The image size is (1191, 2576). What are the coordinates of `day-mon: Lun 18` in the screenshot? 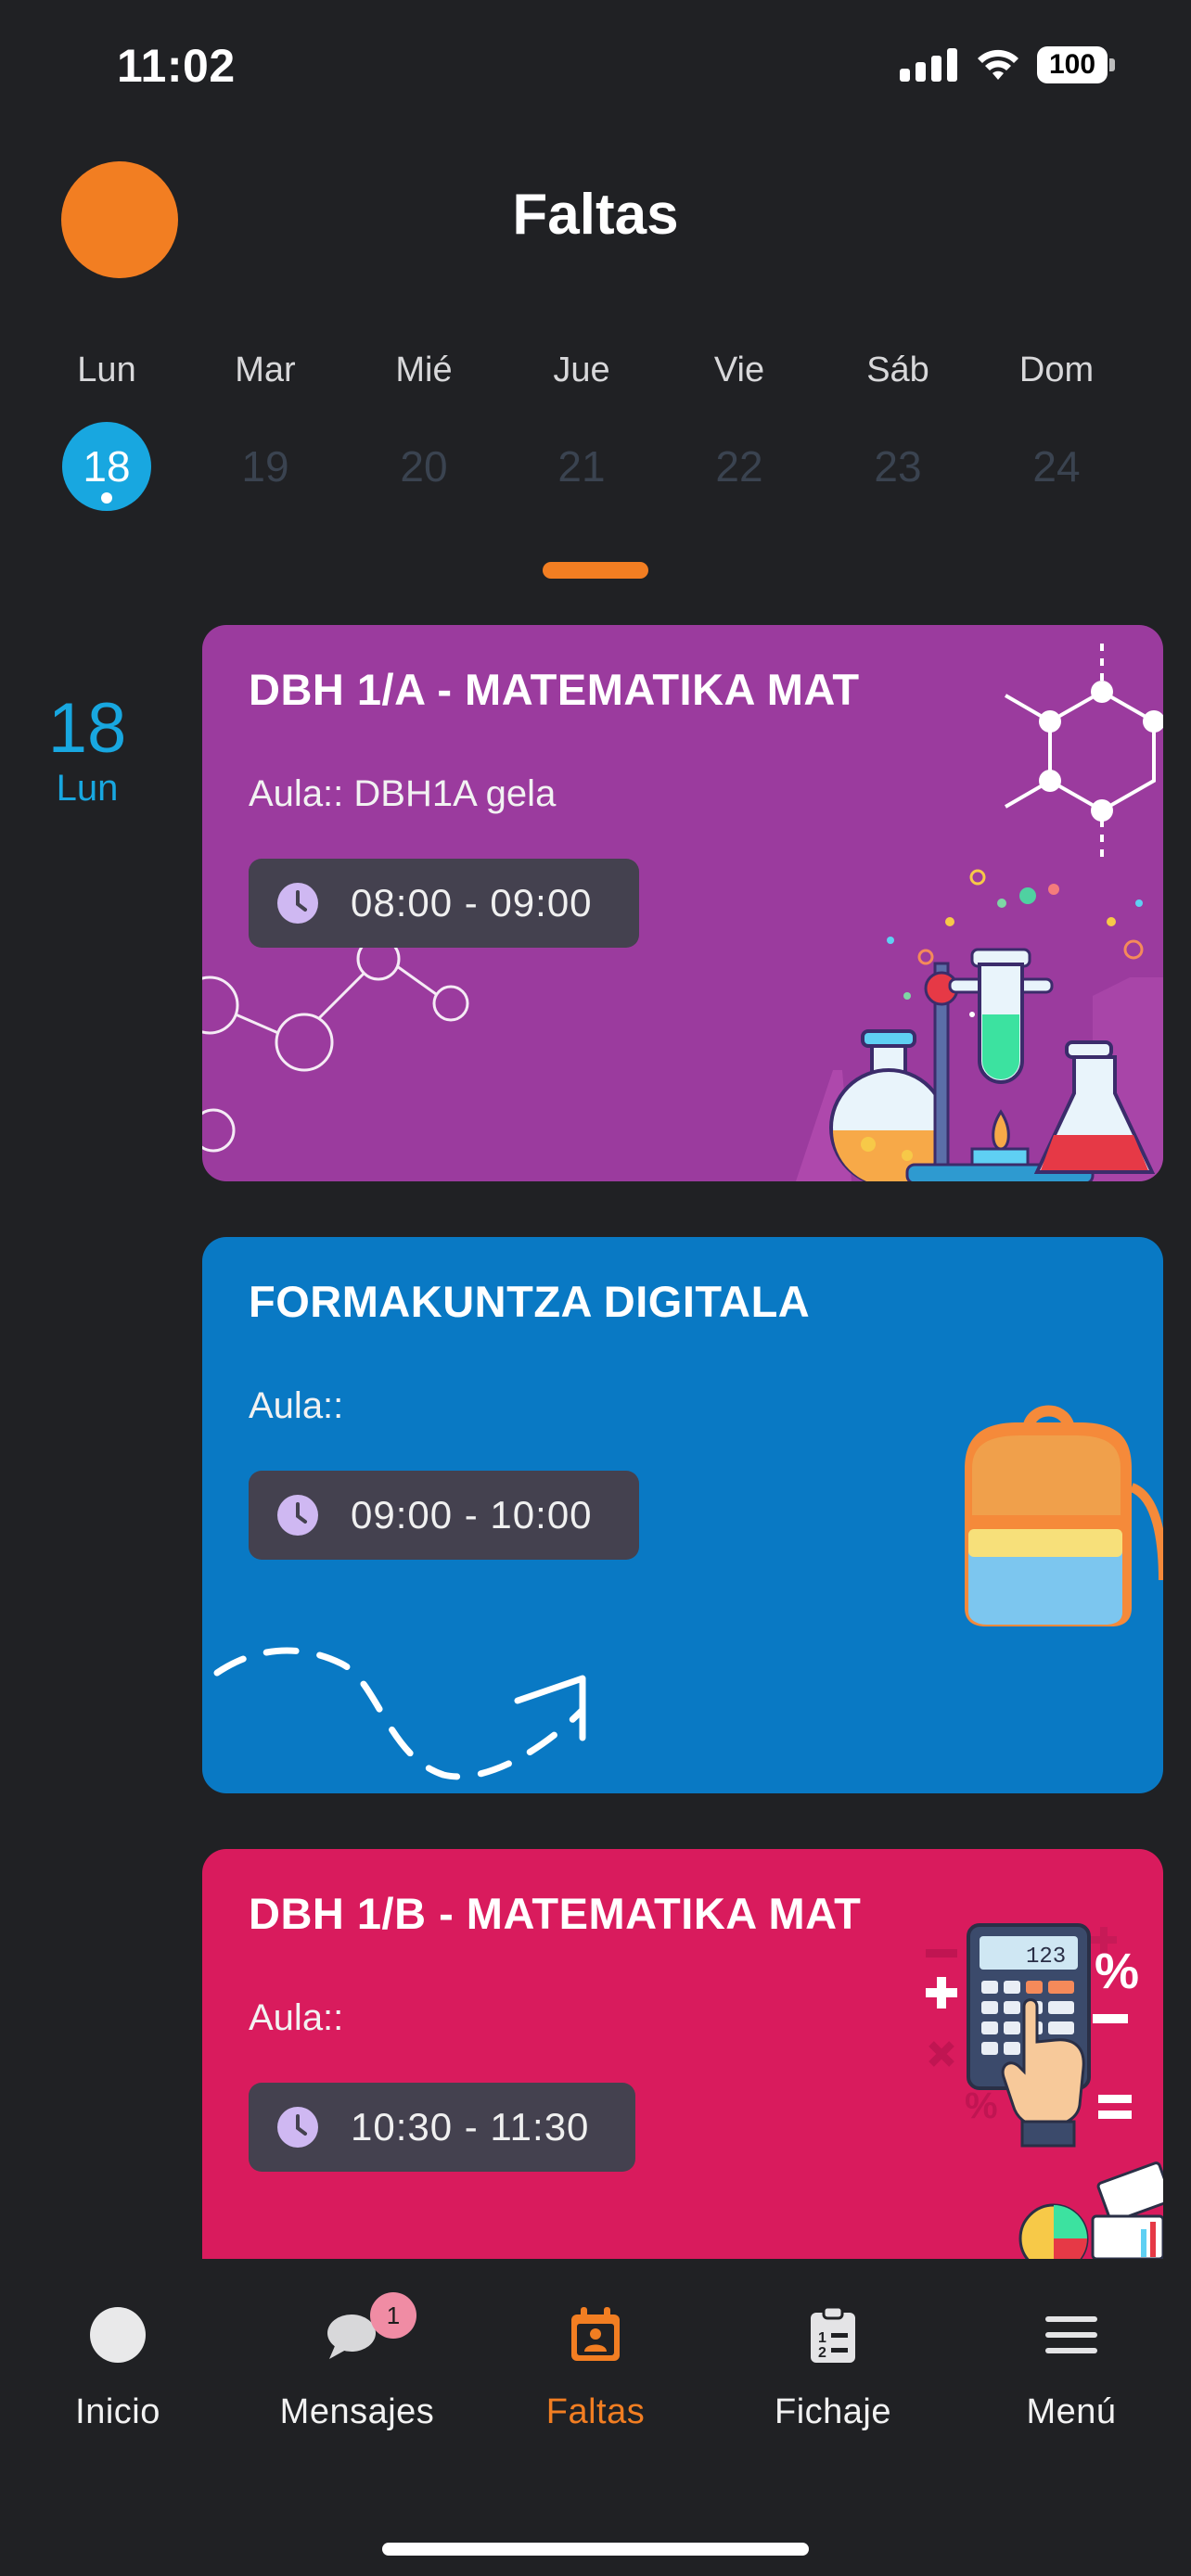 It's located at (107, 431).